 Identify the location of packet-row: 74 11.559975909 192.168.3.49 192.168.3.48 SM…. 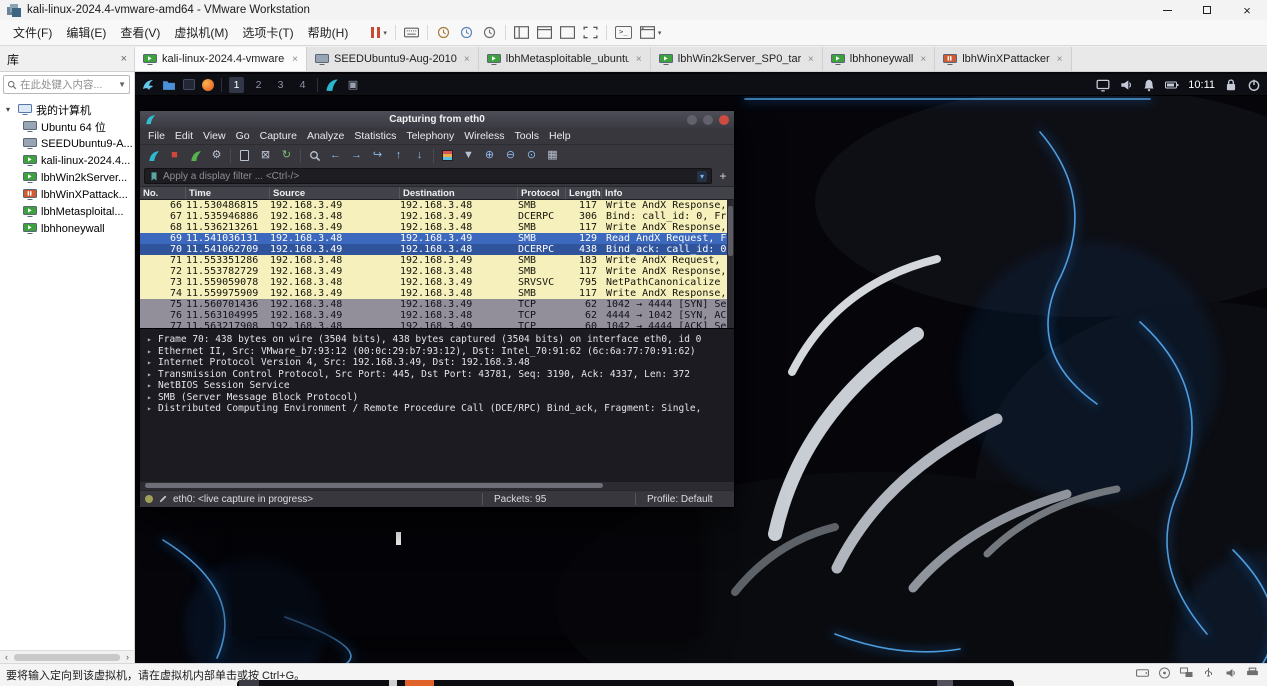
(437, 293).